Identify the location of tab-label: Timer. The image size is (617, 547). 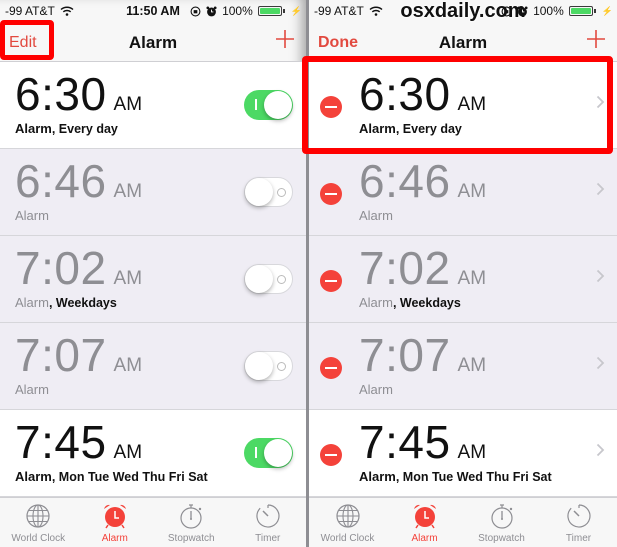
(578, 538).